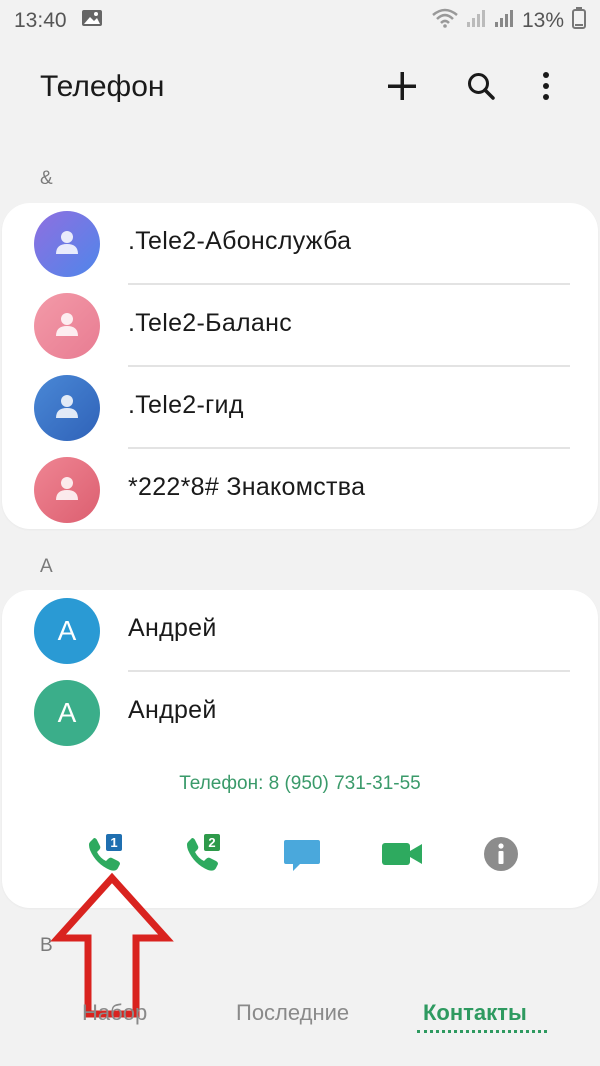 The image size is (600, 1066). I want to click on tab-contacts: Контакты, so click(475, 1013).